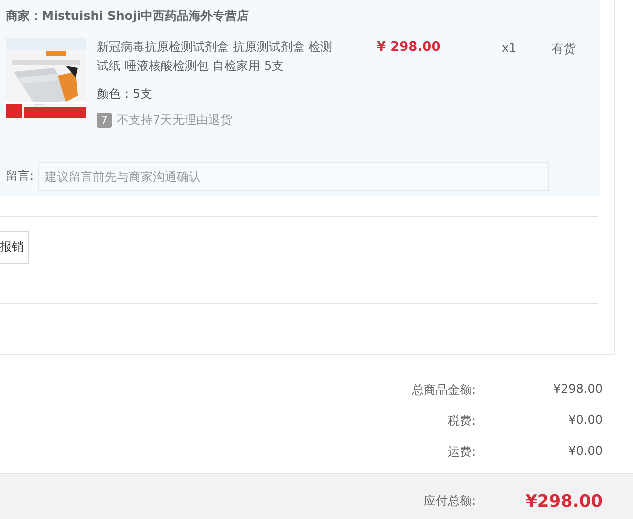  Describe the element at coordinates (462, 421) in the screenshot. I see `summary-label: 税费:` at that location.